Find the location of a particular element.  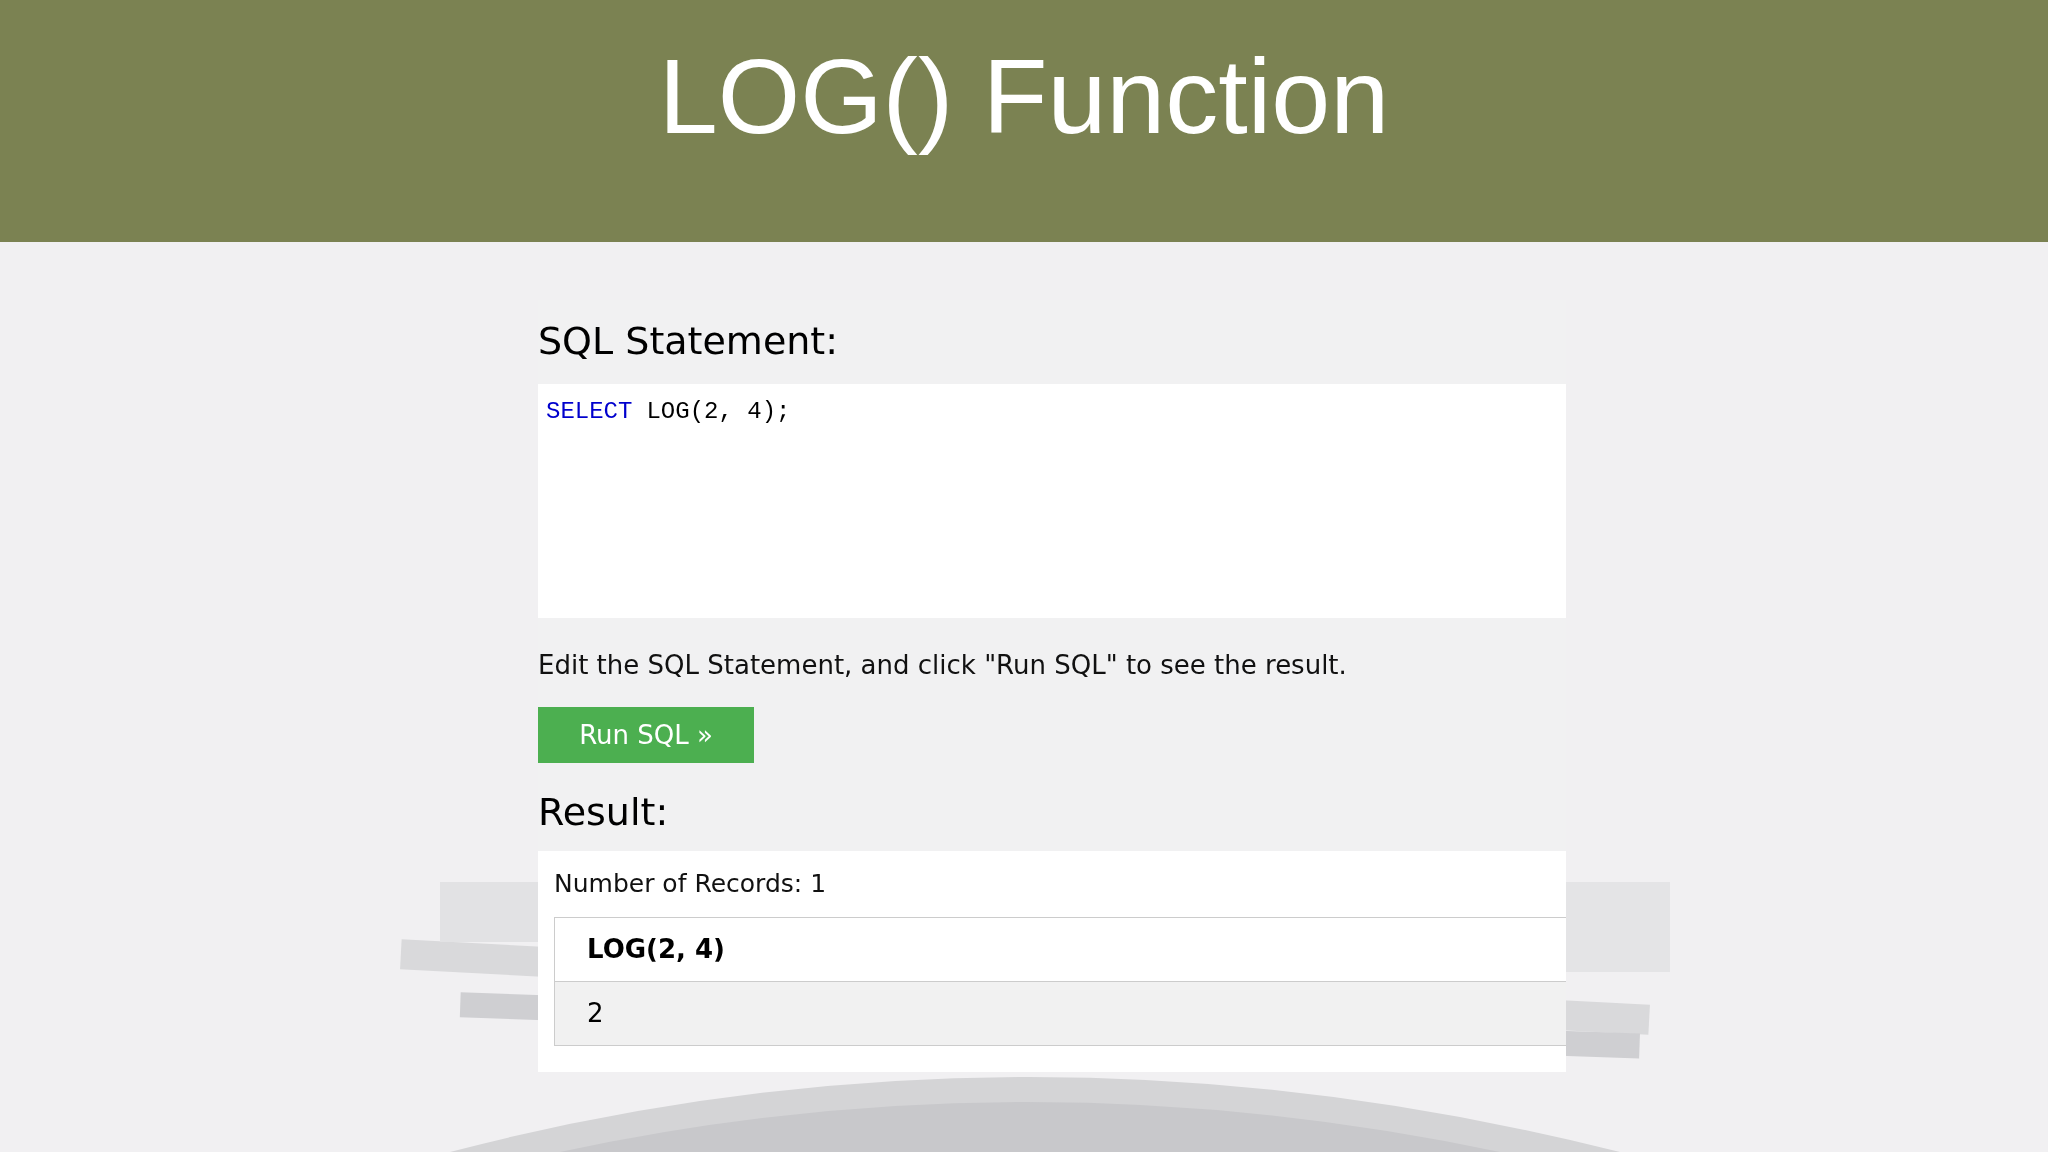

code-editor: SELECT LOG(2, 4); is located at coordinates (1052, 501).